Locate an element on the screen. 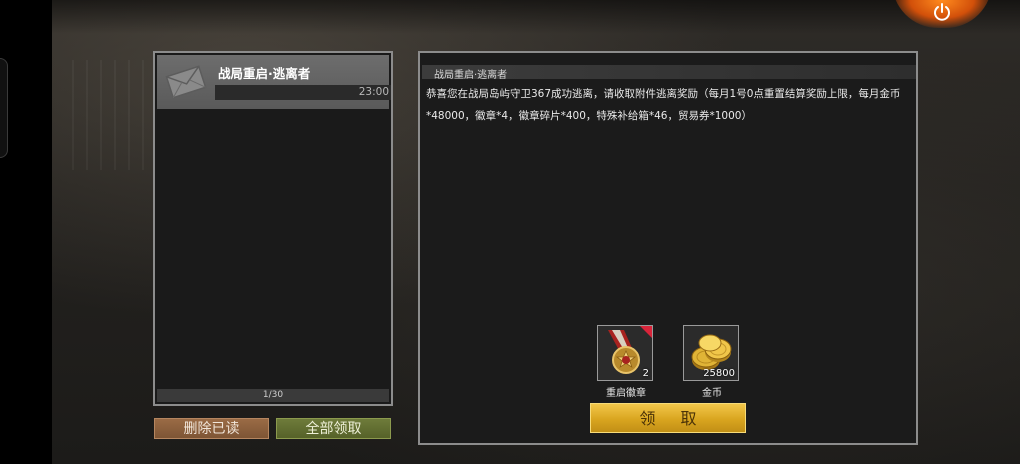  mail-list-item: 战局重启·逃离者 23:00 is located at coordinates (274, 82).